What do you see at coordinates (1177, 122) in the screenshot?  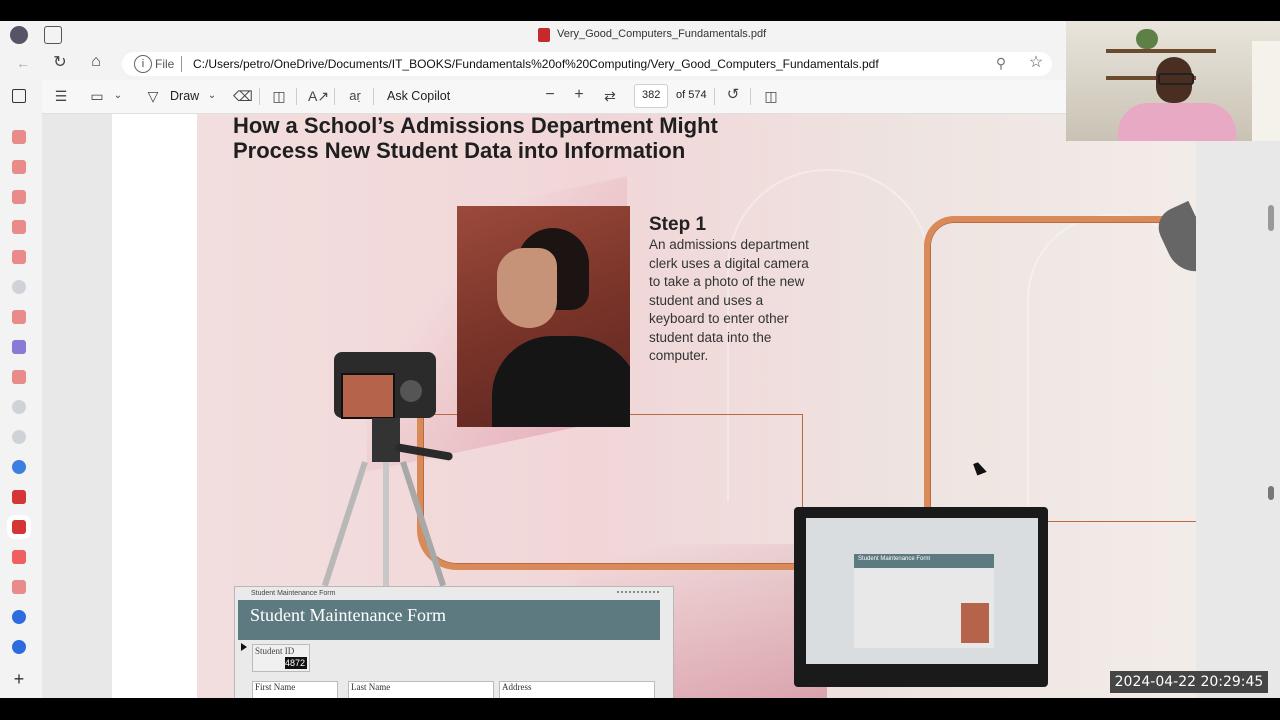 I see `presenter-shirt` at bounding box center [1177, 122].